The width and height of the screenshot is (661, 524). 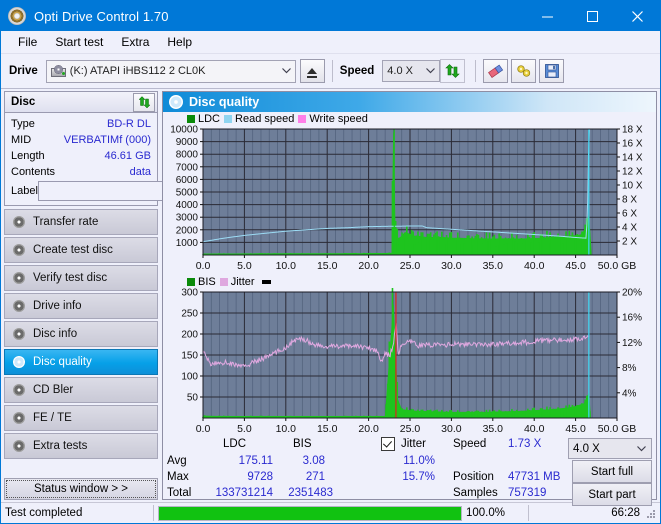 What do you see at coordinates (23, 124) in the screenshot?
I see `disc-row-type-key: Type` at bounding box center [23, 124].